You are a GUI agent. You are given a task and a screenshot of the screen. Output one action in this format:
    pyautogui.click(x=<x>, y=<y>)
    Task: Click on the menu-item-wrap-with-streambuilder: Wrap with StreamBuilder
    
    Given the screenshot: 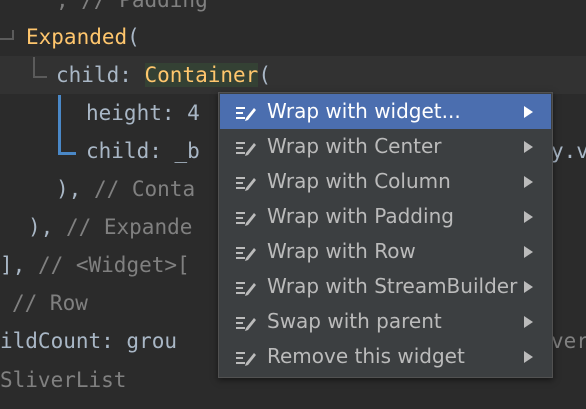 What is the action you would take?
    pyautogui.click(x=385, y=286)
    